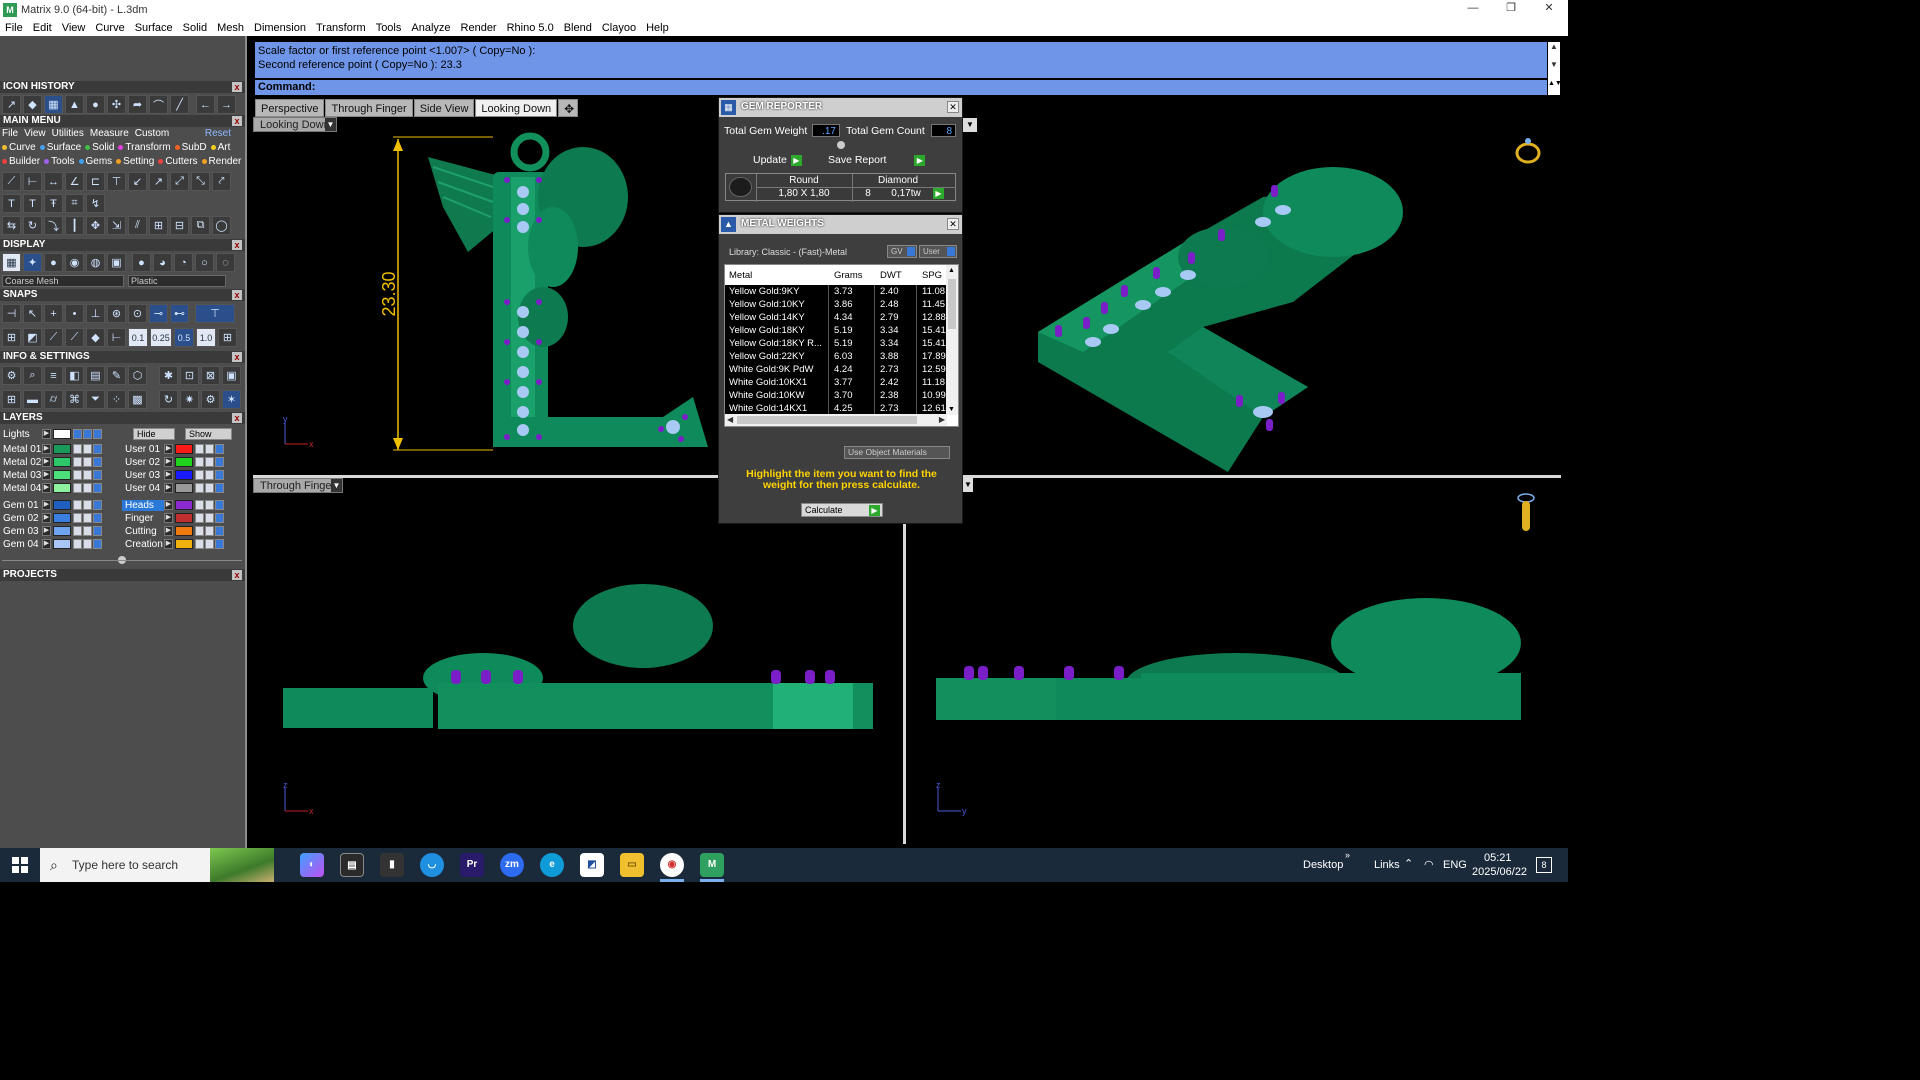 The height and width of the screenshot is (1080, 1920). I want to click on tab-side-view: Side View, so click(444, 108).